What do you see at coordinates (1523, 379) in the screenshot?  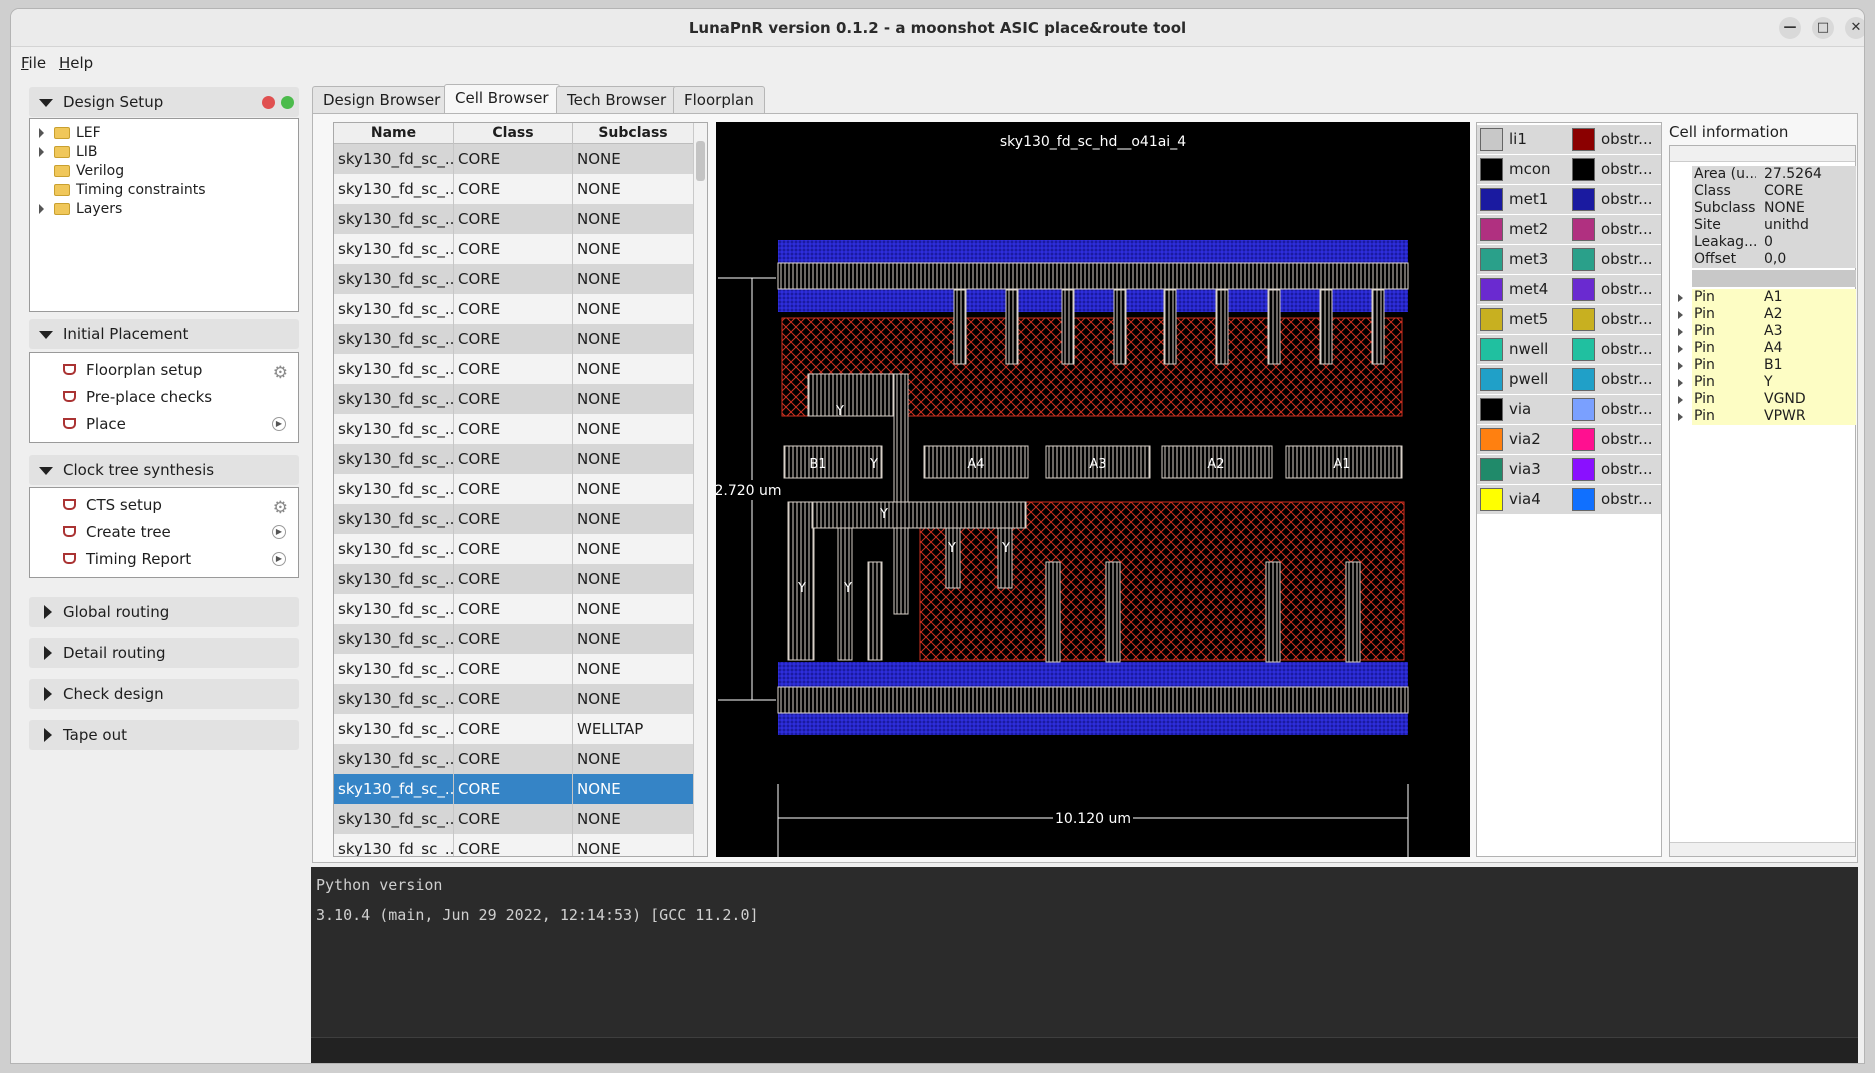 I see `layer-item: pwell` at bounding box center [1523, 379].